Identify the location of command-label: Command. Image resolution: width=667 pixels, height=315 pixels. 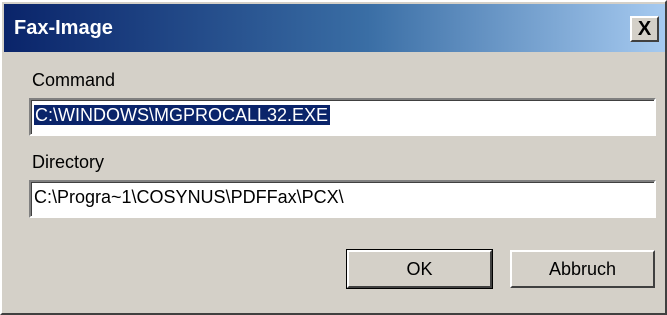
(74, 80).